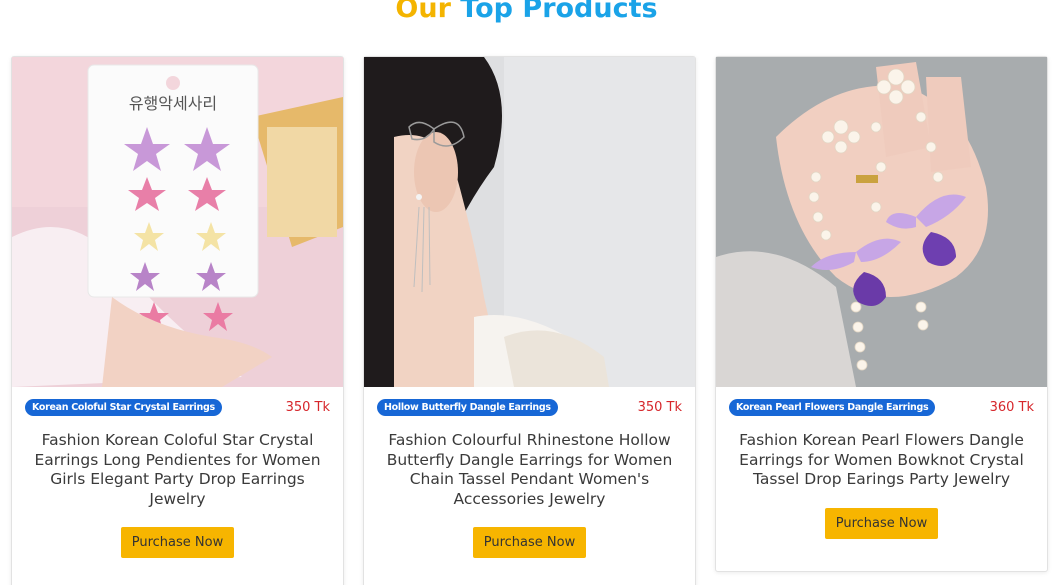 The image size is (1053, 585). What do you see at coordinates (1011, 407) in the screenshot?
I see `product-price: 360 Tk` at bounding box center [1011, 407].